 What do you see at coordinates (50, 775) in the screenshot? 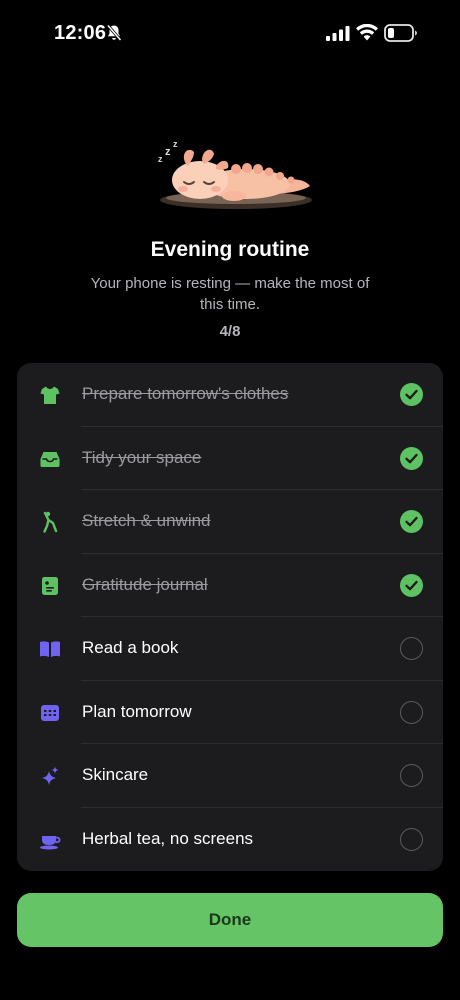
I see `sparkles-icon` at bounding box center [50, 775].